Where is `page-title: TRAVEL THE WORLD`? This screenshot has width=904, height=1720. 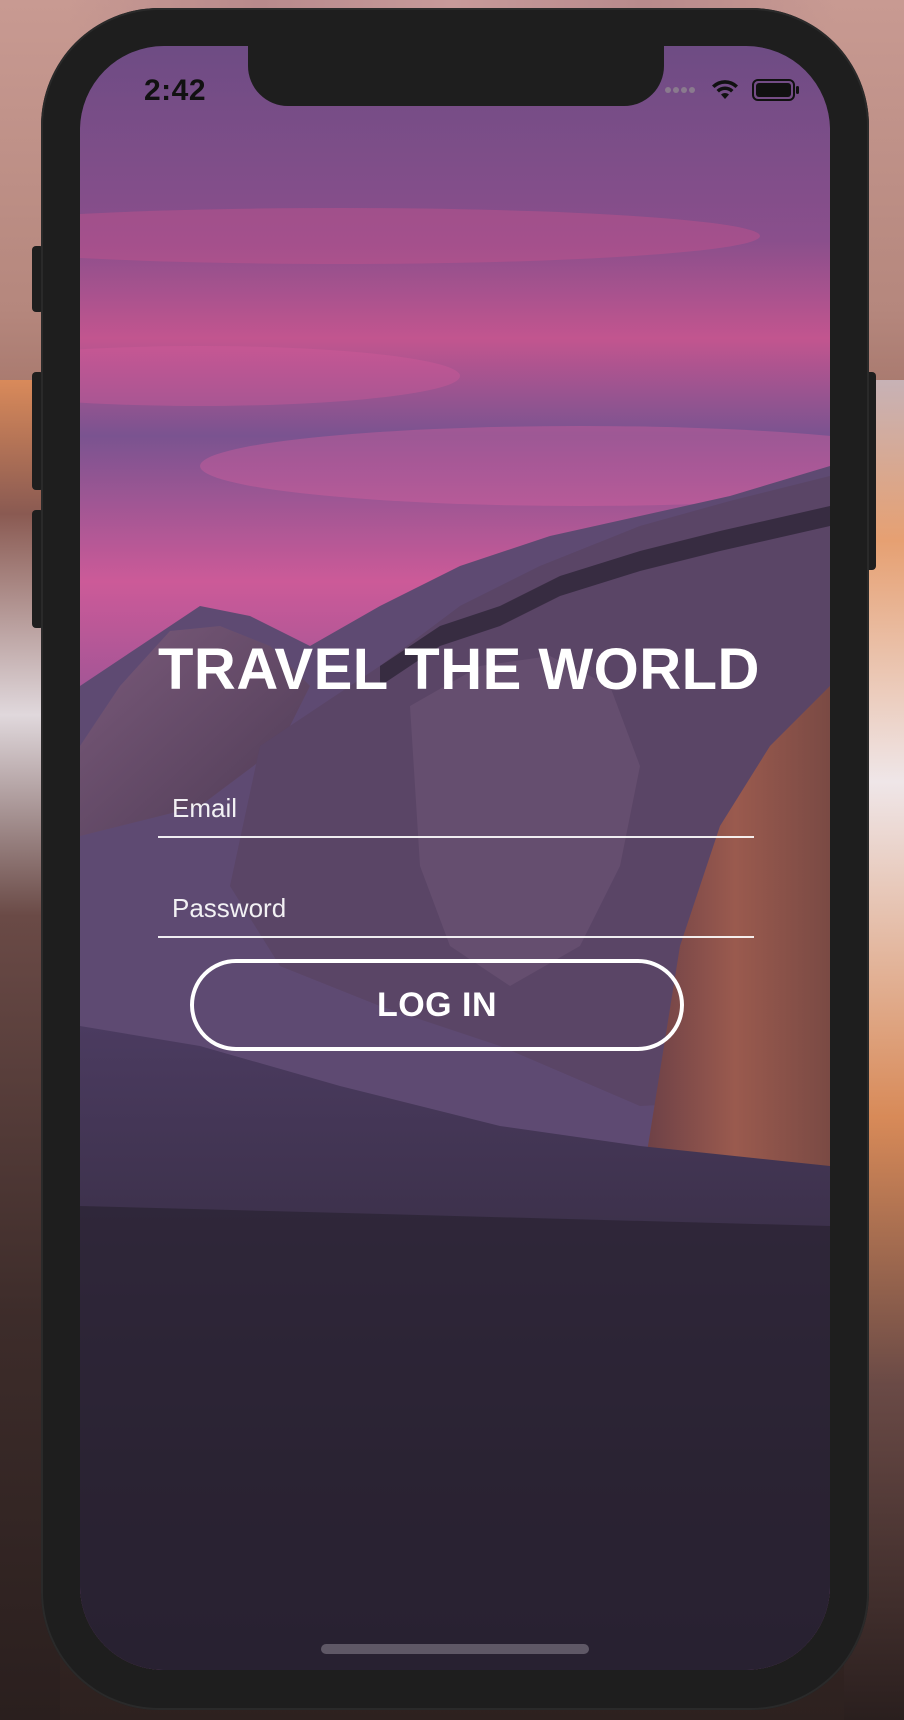
page-title: TRAVEL THE WORLD is located at coordinates (459, 669).